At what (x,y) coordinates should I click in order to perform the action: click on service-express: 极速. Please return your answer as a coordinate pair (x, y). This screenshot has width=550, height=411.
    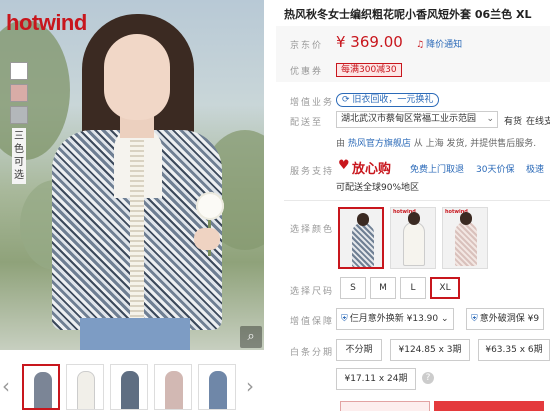
    Looking at the image, I should click on (535, 168).